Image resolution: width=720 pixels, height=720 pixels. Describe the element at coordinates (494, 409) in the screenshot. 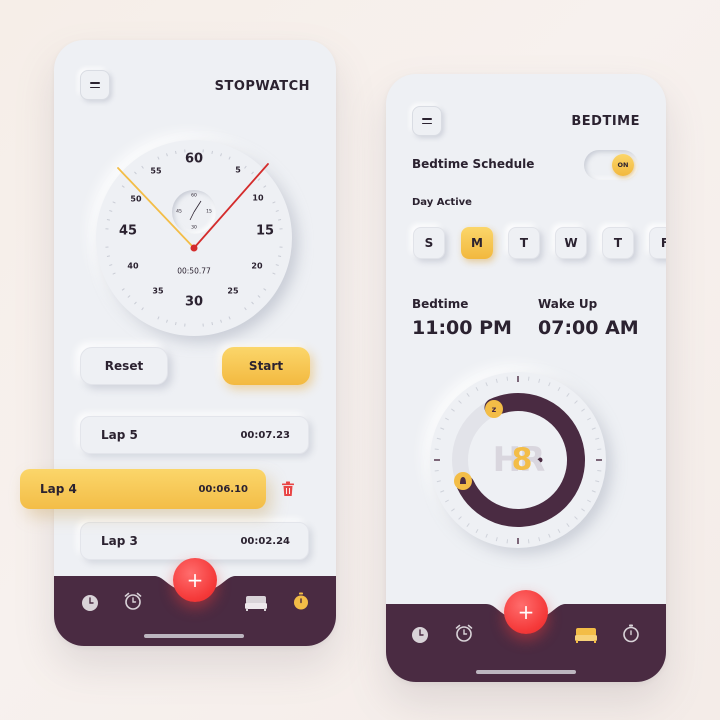

I see `svg-text: z` at that location.